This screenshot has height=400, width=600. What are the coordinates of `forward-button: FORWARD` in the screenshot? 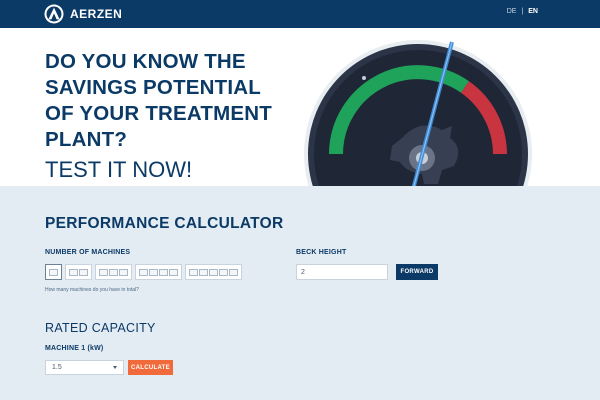 It's located at (417, 272).